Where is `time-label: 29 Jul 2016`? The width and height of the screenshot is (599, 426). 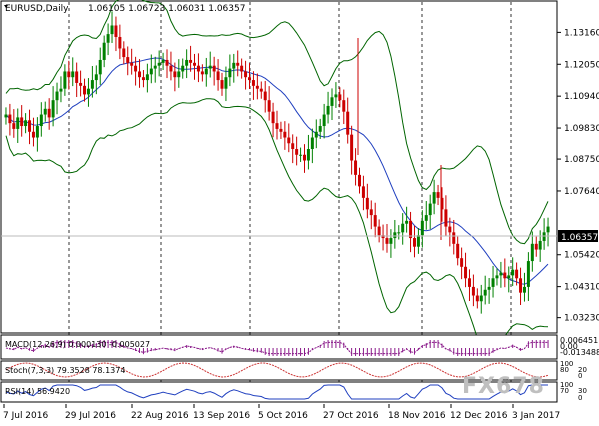
time-label: 29 Jul 2016 is located at coordinates (90, 416).